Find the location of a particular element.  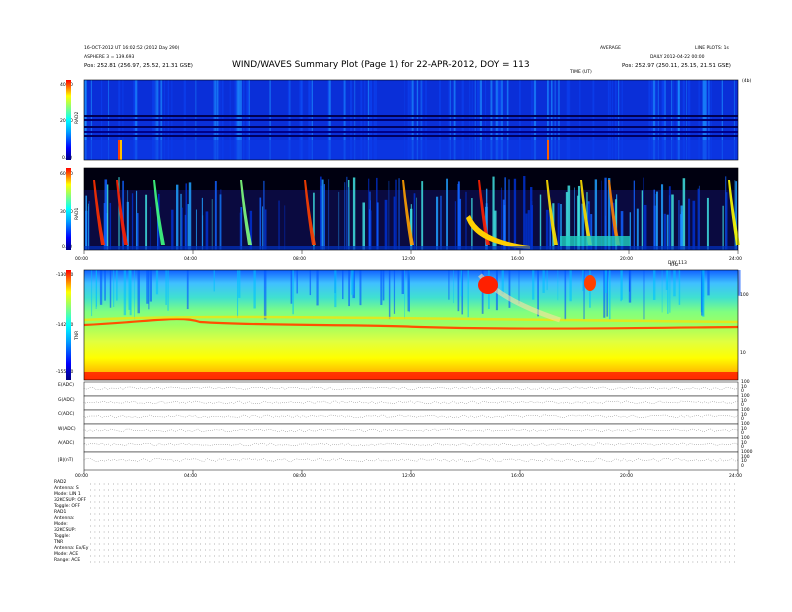

rad2-spectrogram is located at coordinates (411, 120).